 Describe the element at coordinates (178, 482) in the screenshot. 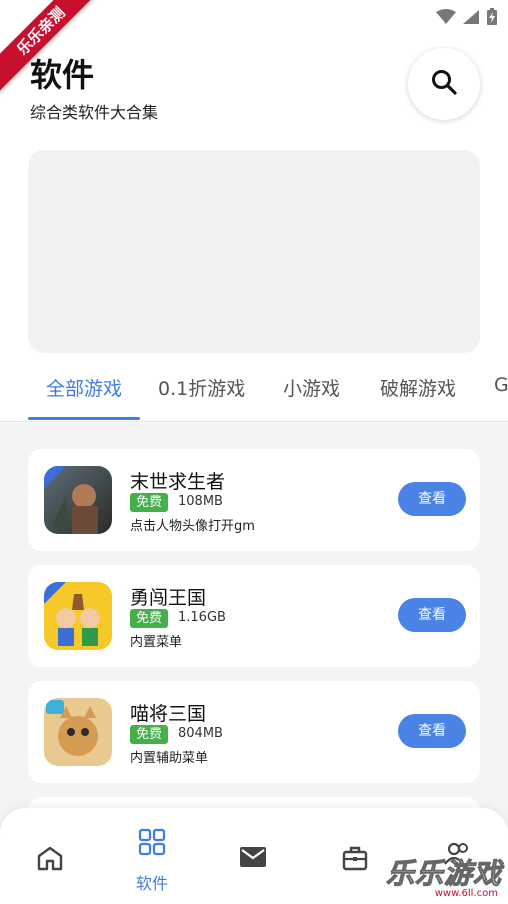

I see `app-name: 末世求生者` at that location.